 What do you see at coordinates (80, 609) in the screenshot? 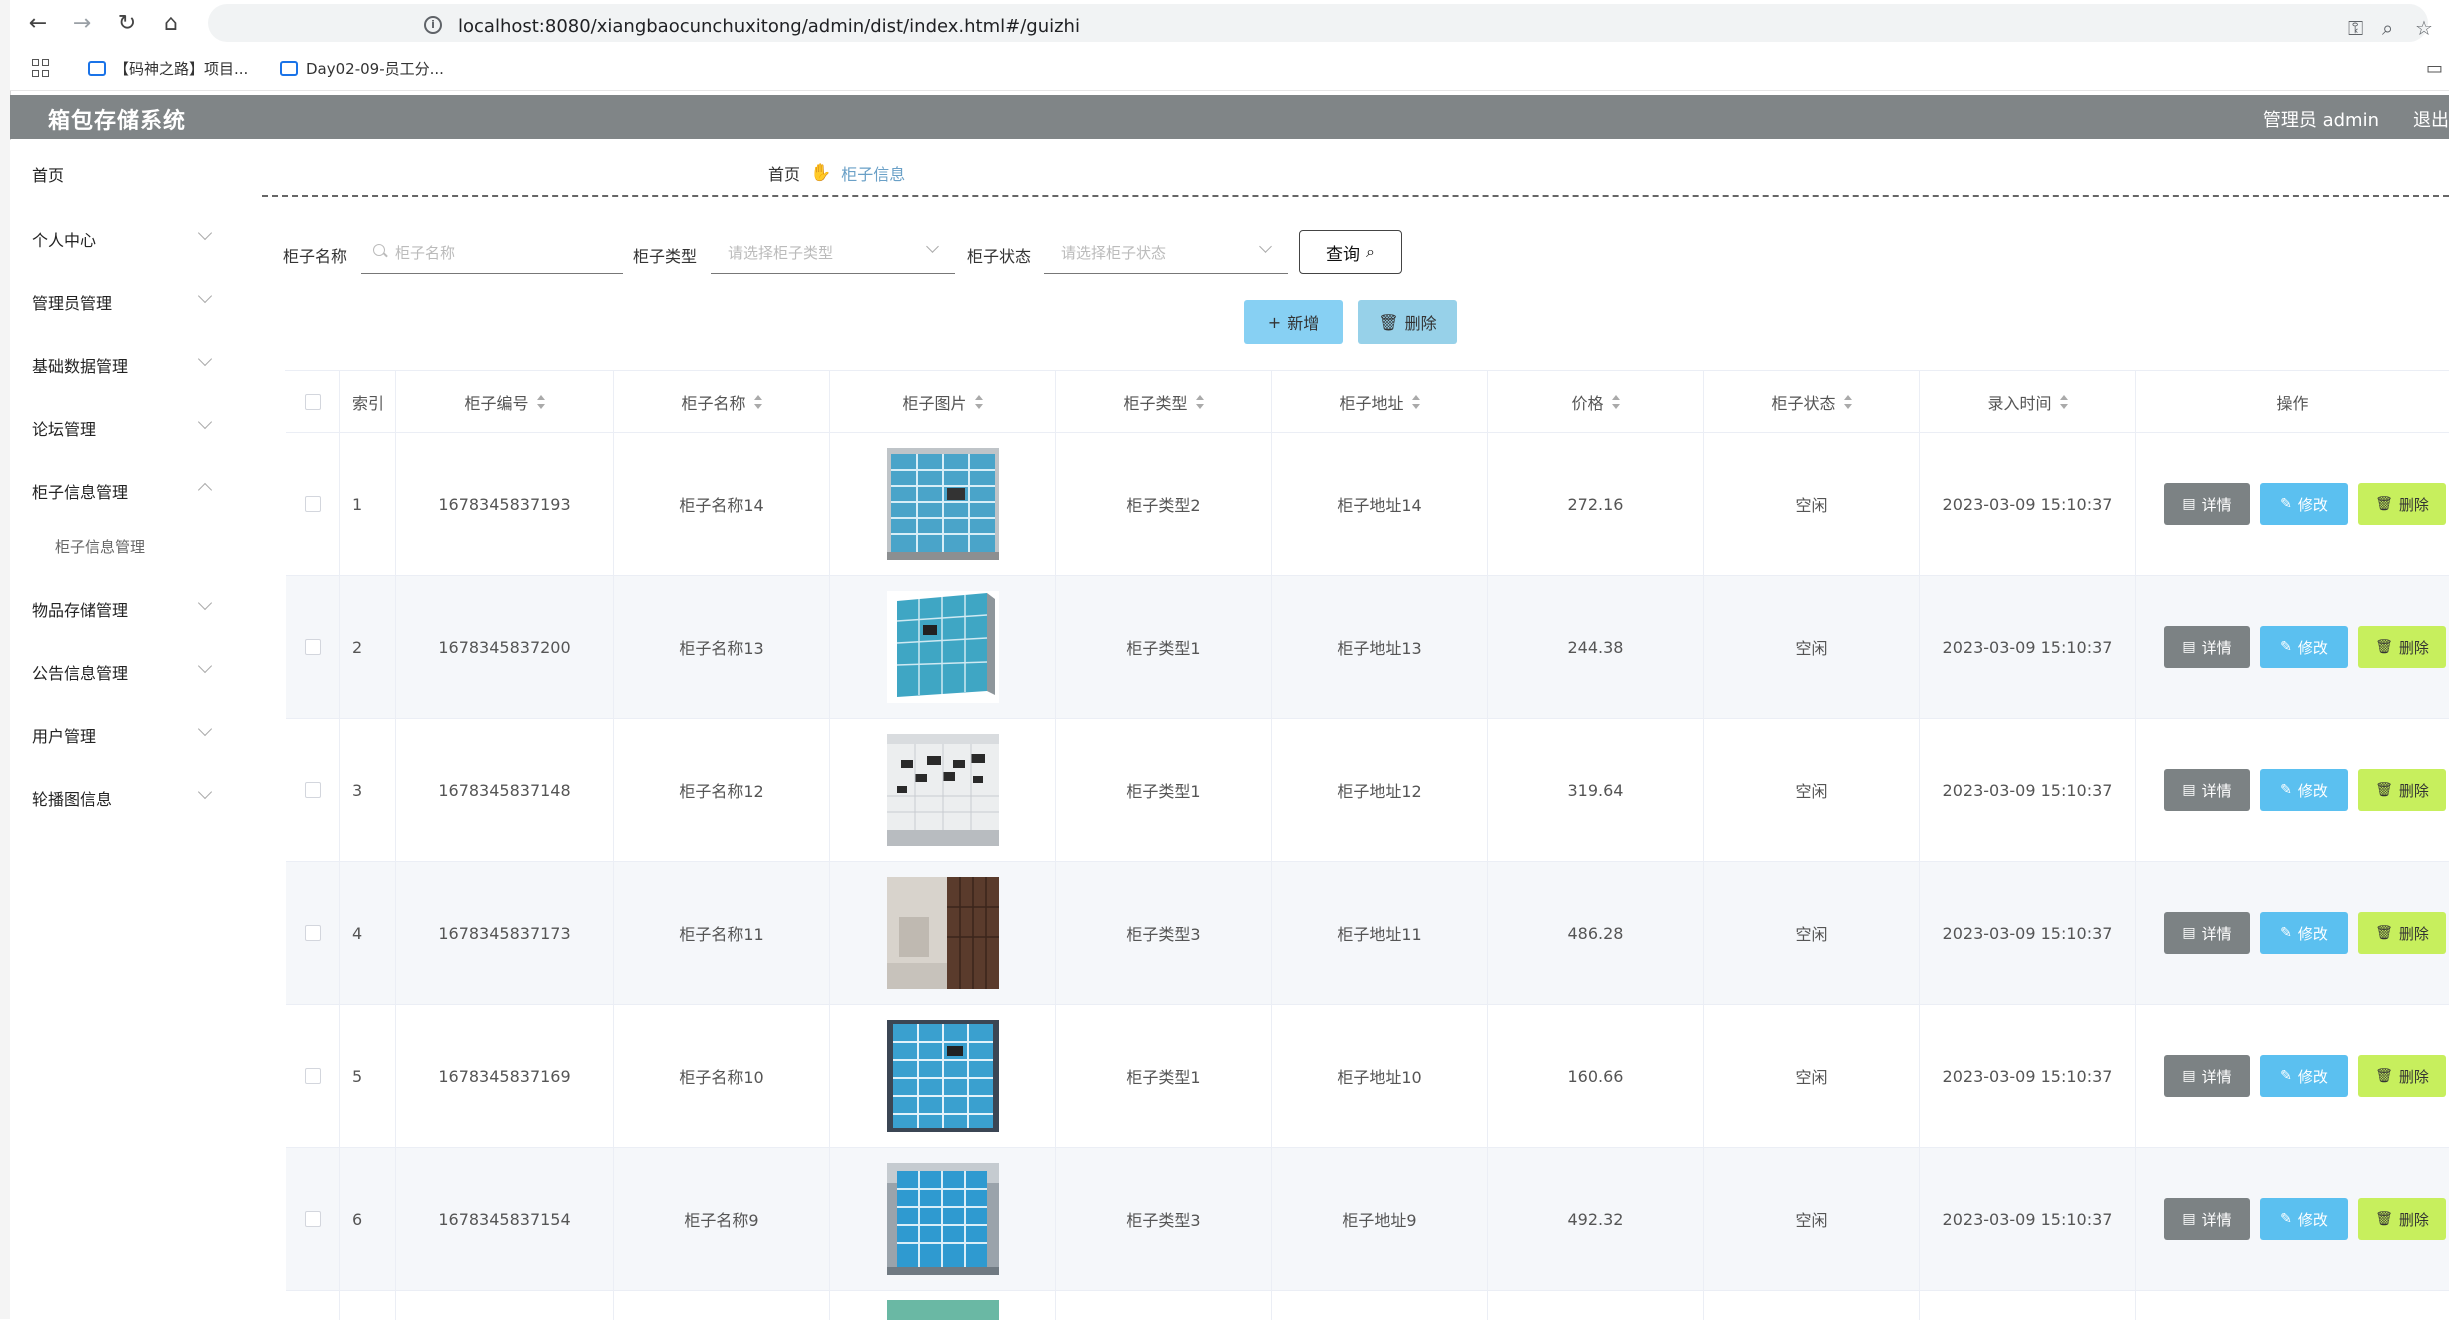
I see `sidebar-item-storage: 物品存储管理` at bounding box center [80, 609].